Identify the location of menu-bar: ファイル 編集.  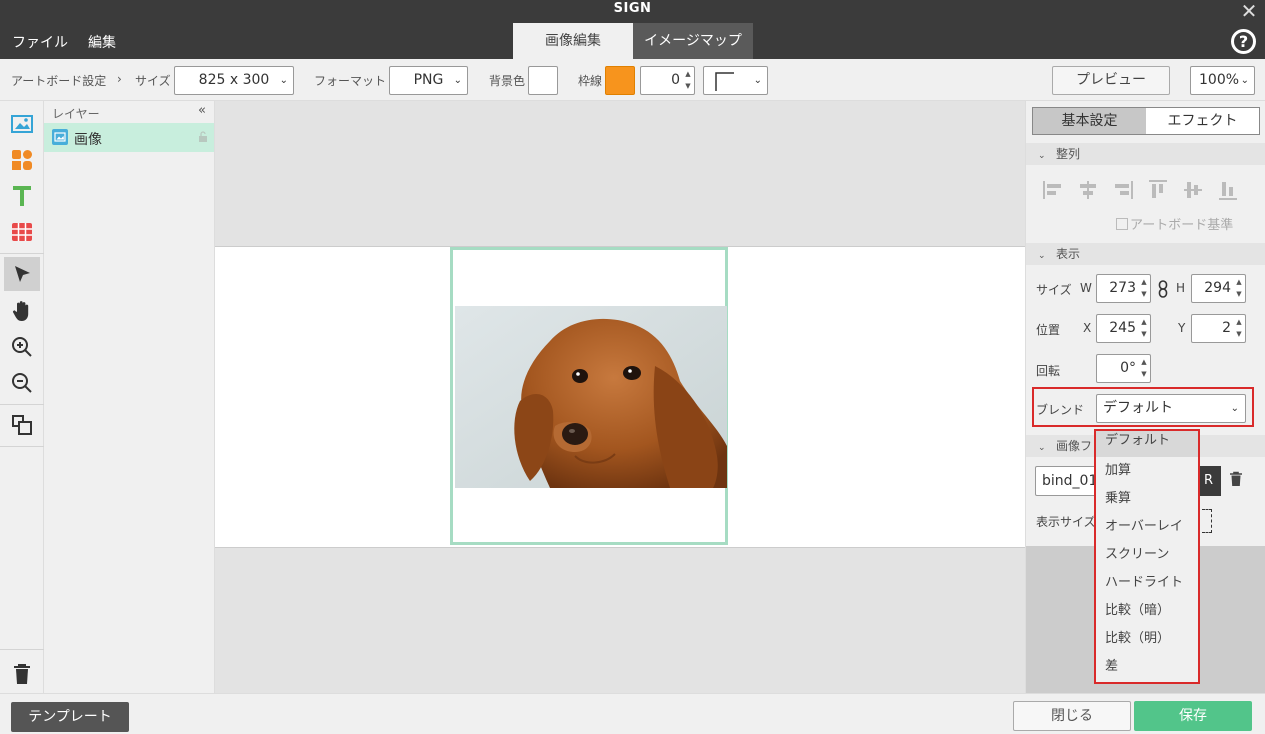
(64, 42).